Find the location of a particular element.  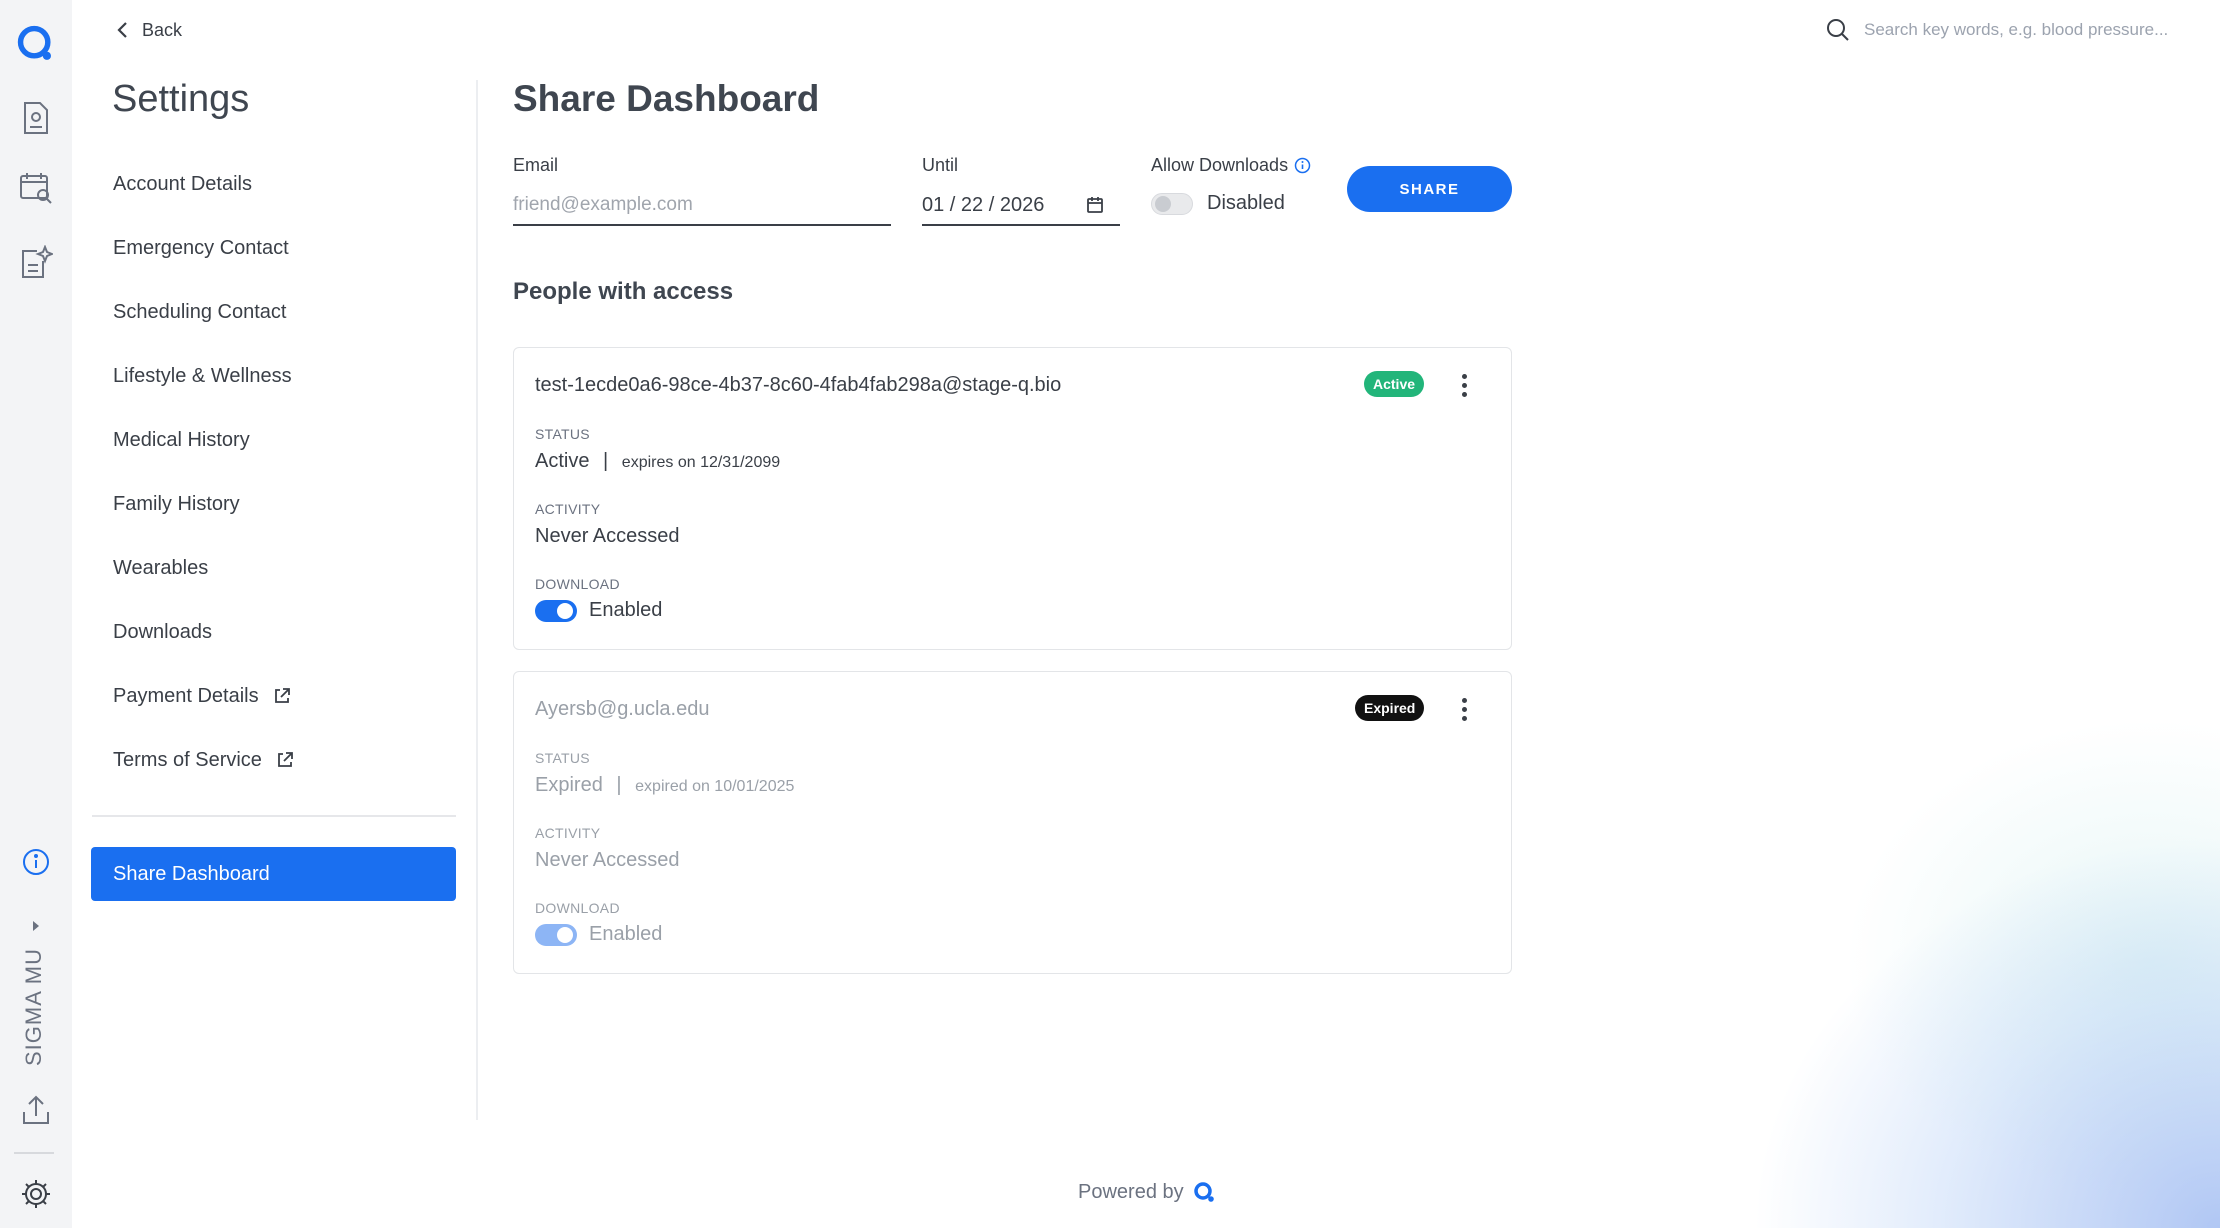

rail-divider is located at coordinates (34, 1153).